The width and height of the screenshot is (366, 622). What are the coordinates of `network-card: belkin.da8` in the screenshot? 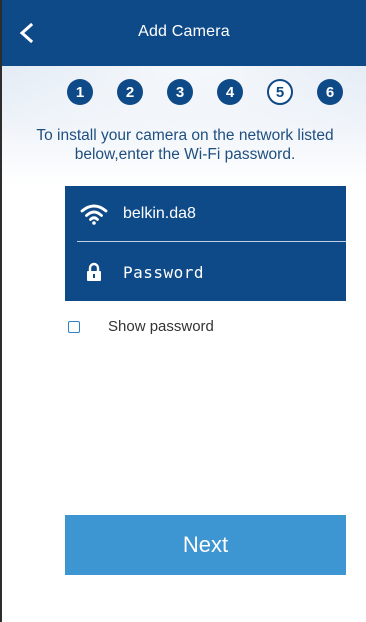 It's located at (205, 243).